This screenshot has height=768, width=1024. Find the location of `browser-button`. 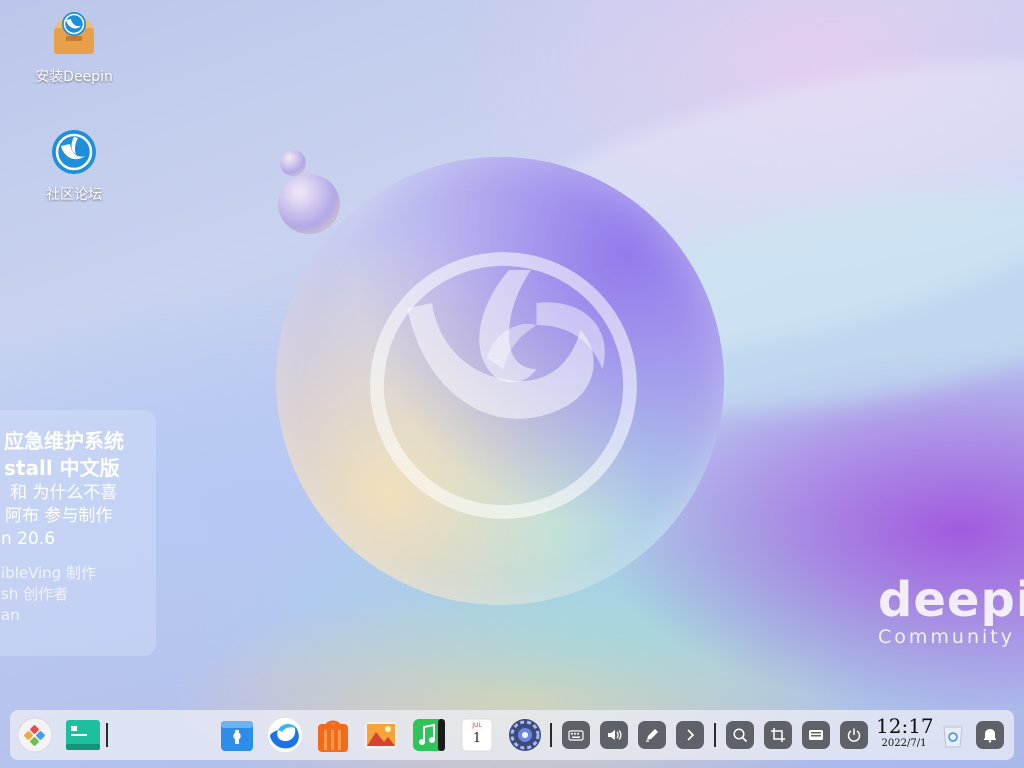

browser-button is located at coordinates (285, 735).